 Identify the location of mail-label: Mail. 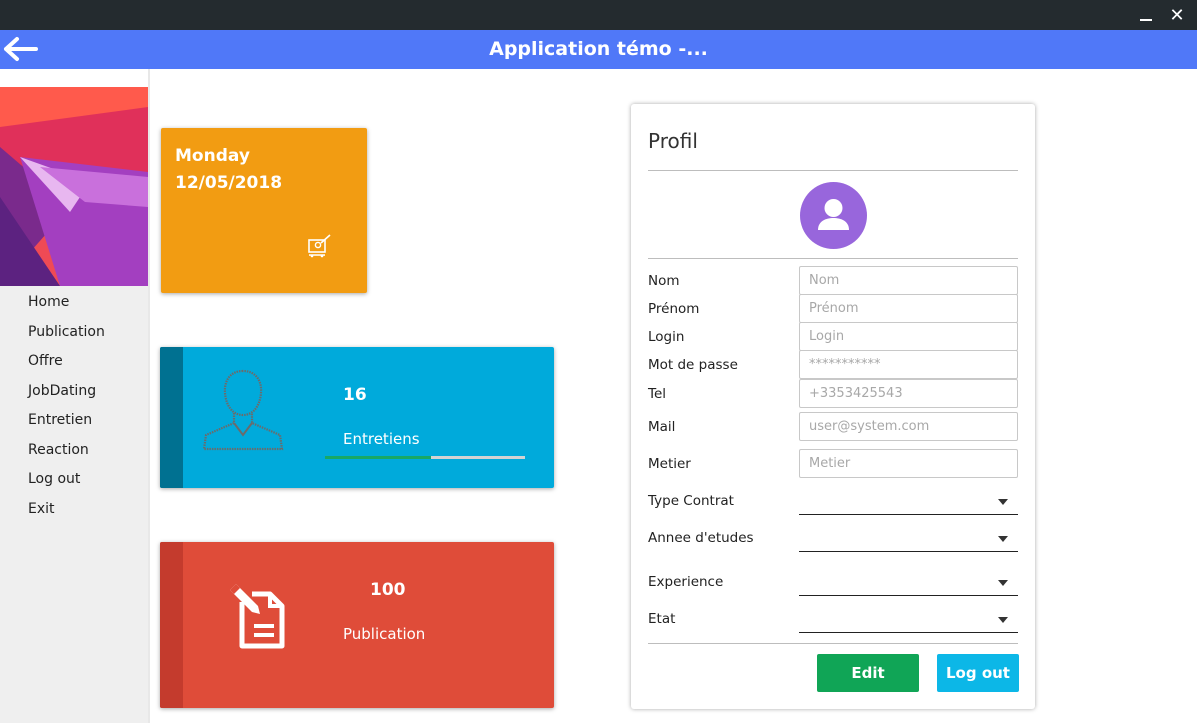
(662, 427).